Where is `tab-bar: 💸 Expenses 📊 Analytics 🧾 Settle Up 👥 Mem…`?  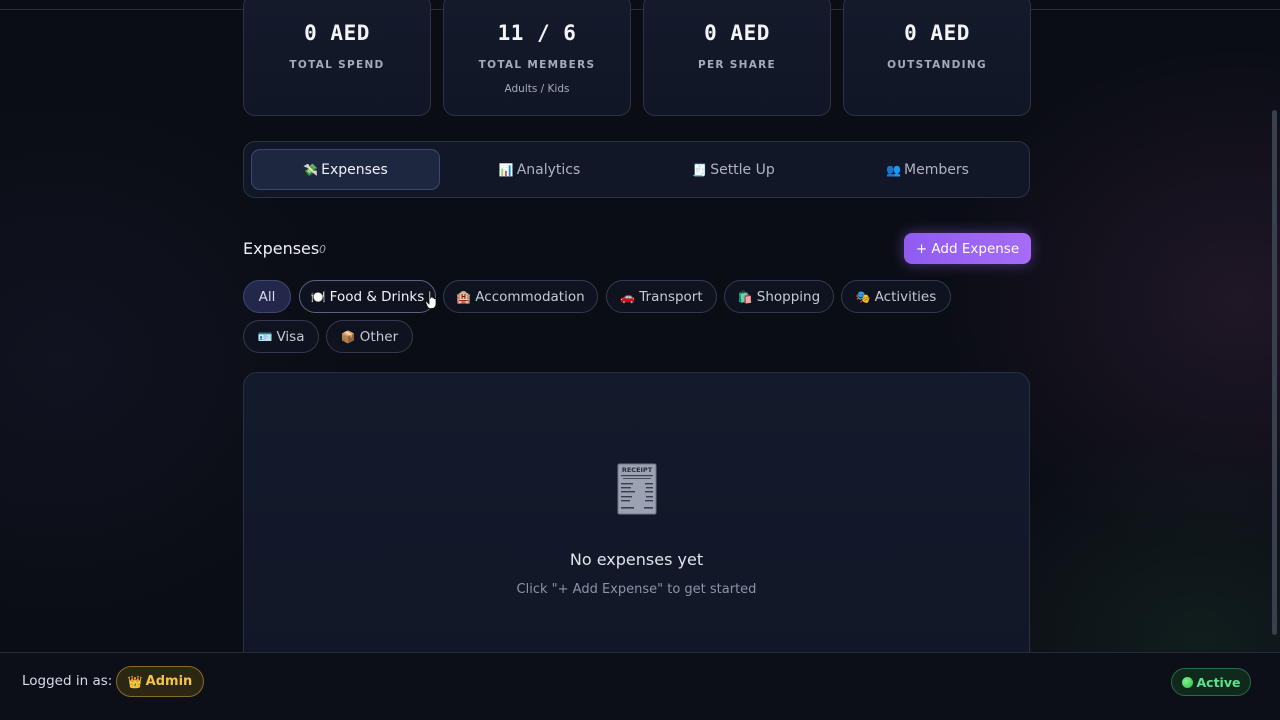
tab-bar: 💸 Expenses 📊 Analytics 🧾 Settle Up 👥 Mem… is located at coordinates (636, 169).